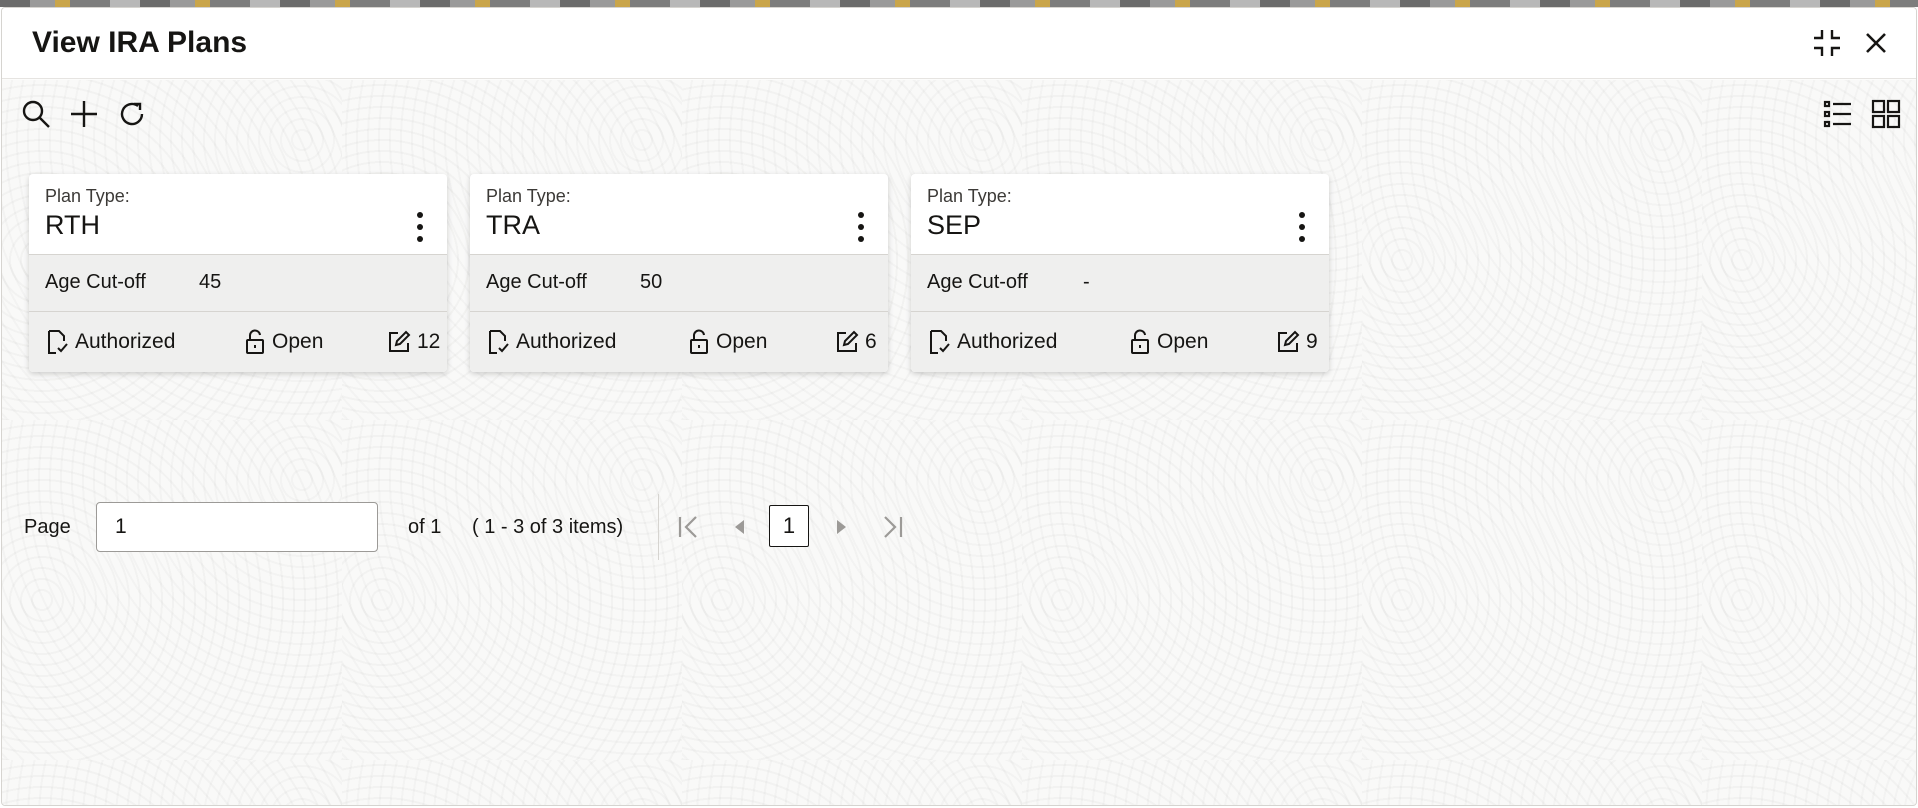  I want to click on pager-divider, so click(658, 527).